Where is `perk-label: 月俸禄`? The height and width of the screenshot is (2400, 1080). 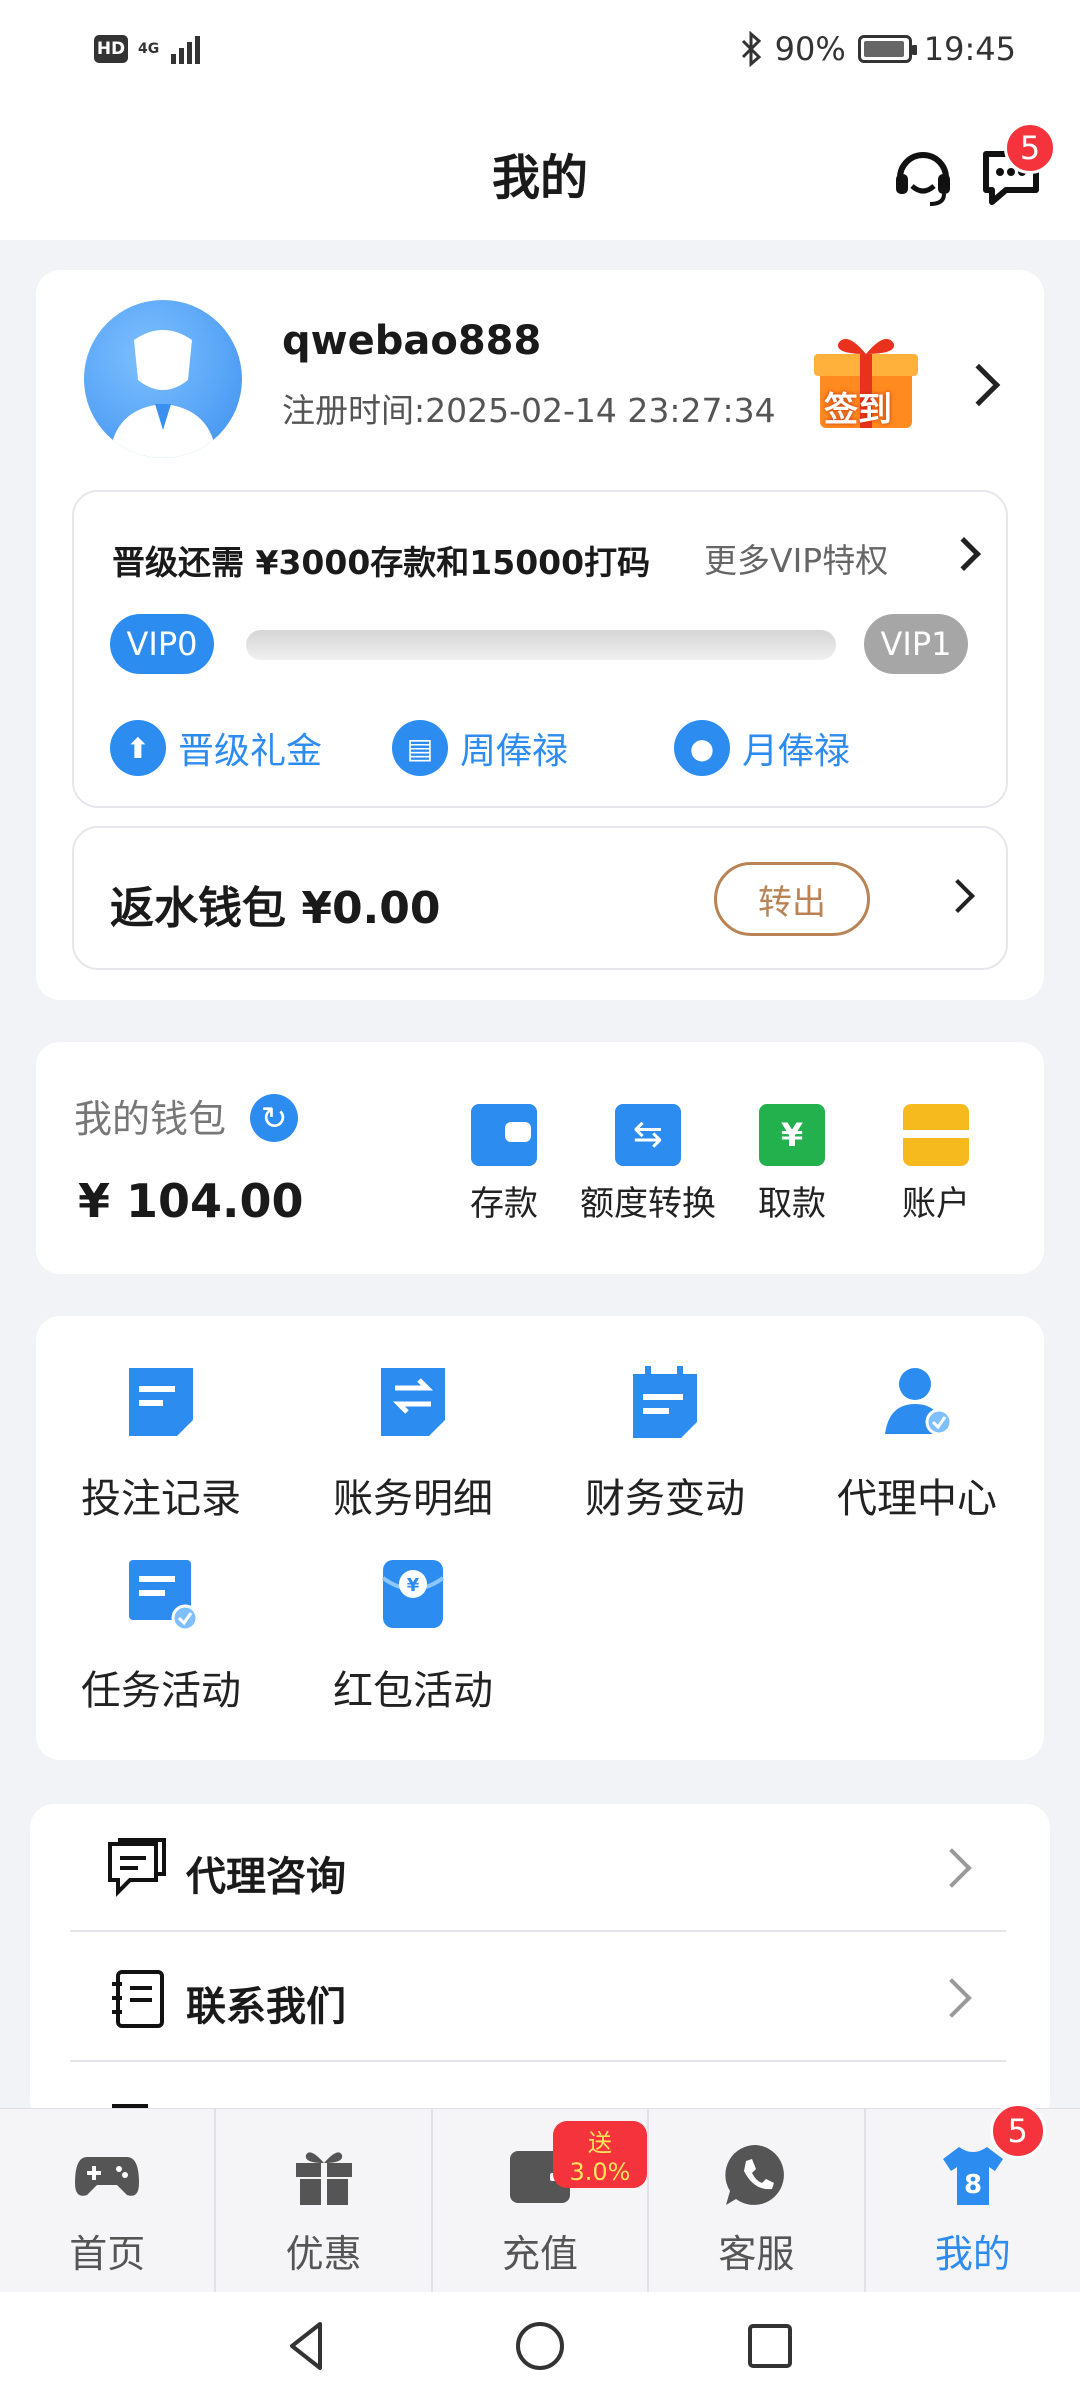
perk-label: 月俸禄 is located at coordinates (796, 751).